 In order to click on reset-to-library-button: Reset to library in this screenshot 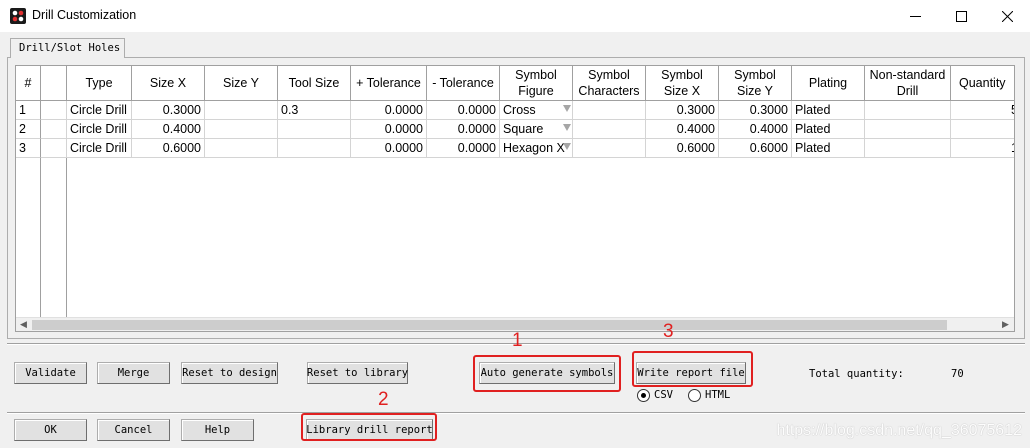, I will do `click(357, 373)`.